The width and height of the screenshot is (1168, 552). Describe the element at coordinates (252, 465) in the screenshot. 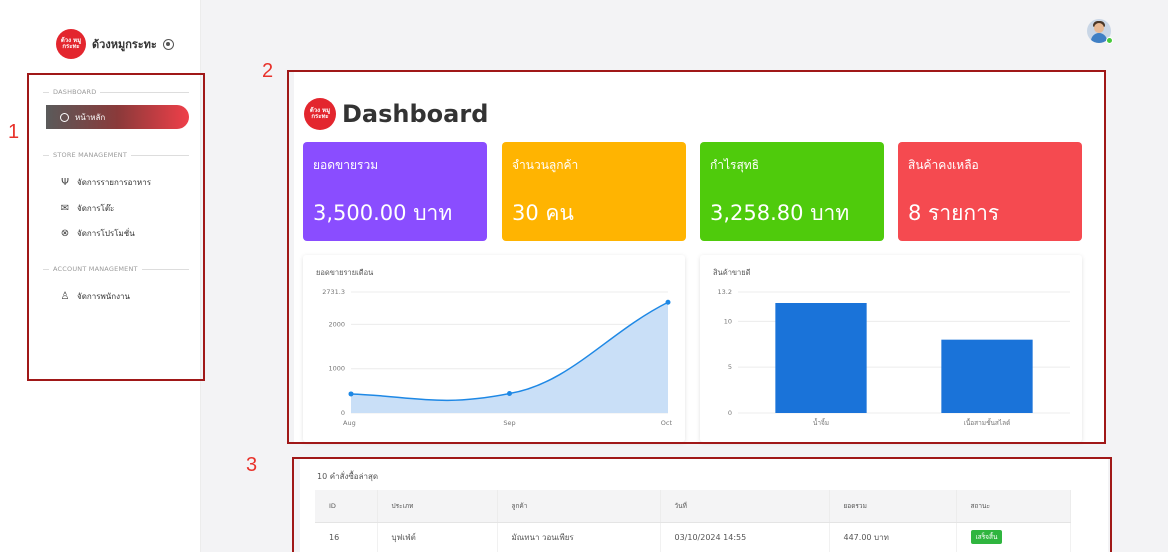

I see `annotation-label-3: 3` at that location.